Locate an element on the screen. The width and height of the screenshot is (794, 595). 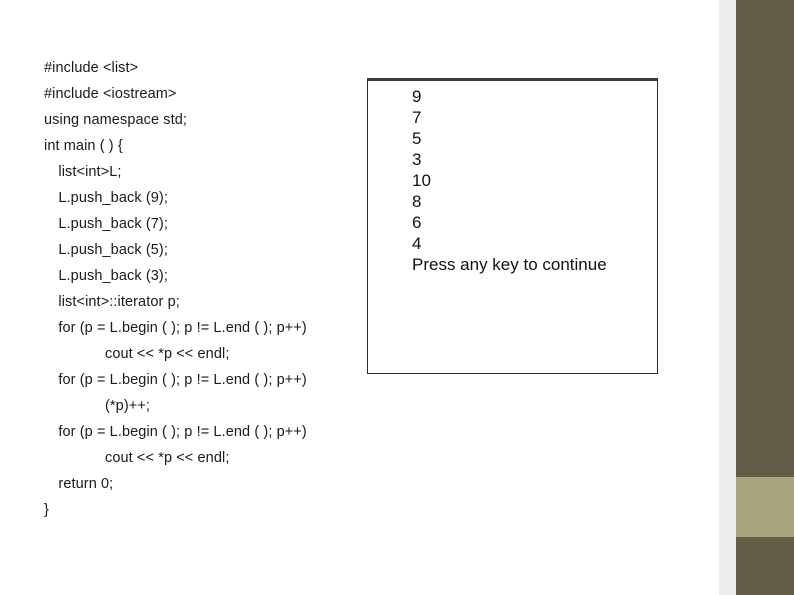
console-line: 4 is located at coordinates (417, 243).